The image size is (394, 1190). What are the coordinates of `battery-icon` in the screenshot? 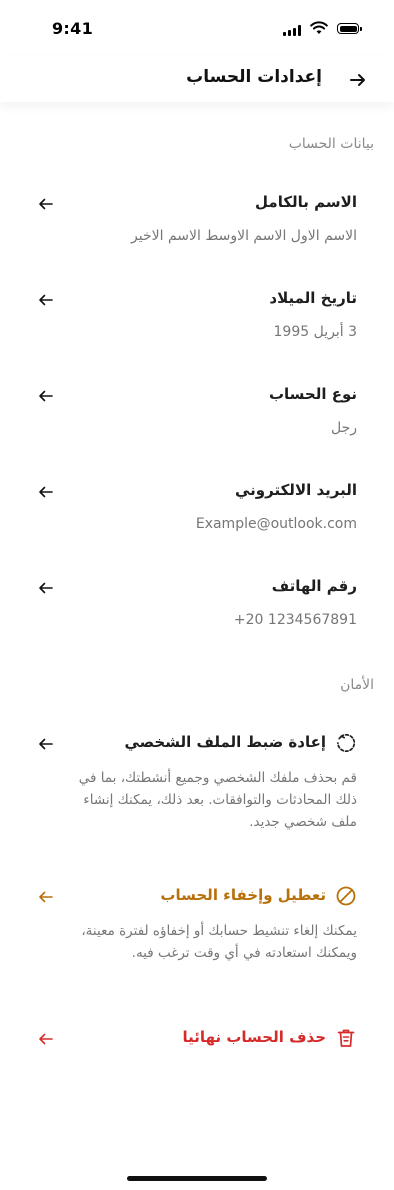 It's located at (349, 28).